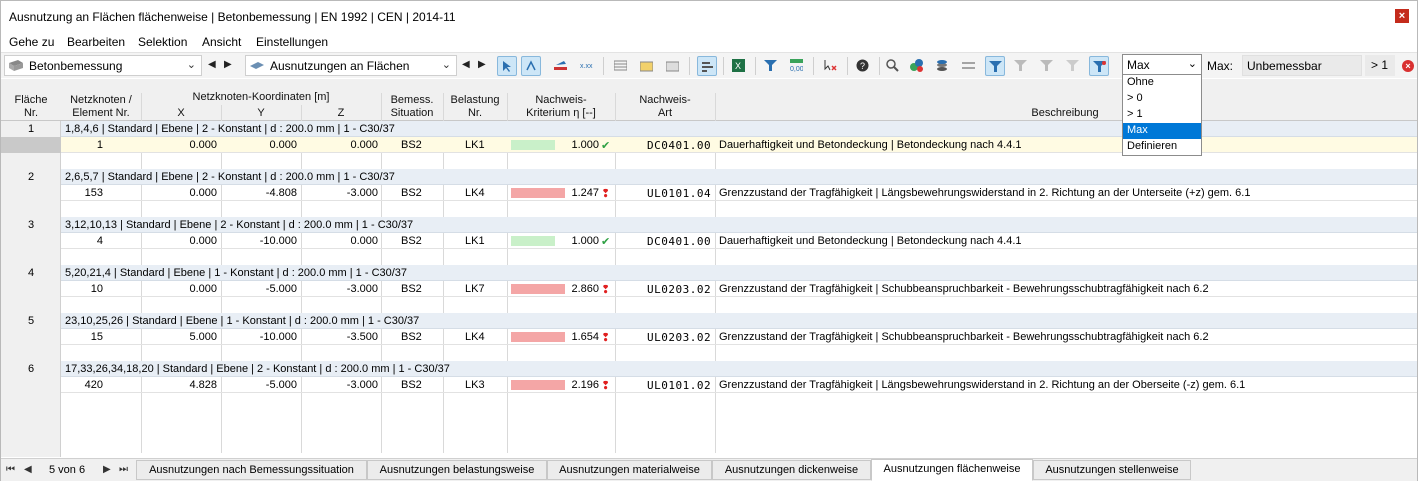 The image size is (1418, 481). Describe the element at coordinates (31, 100) in the screenshot. I see `header-flaeche-line1: Fläche` at that location.